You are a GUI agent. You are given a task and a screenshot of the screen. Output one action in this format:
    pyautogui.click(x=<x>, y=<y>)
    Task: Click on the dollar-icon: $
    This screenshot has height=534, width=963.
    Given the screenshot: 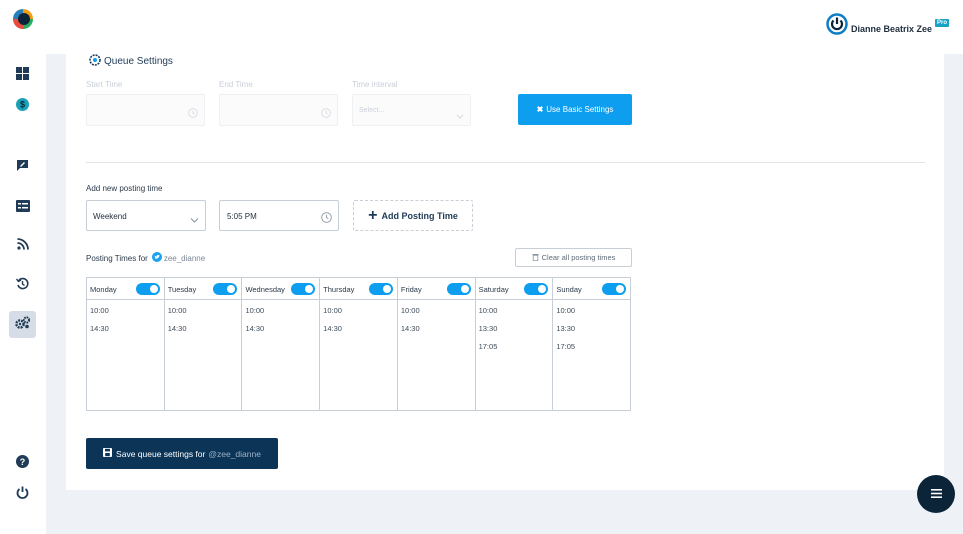 What is the action you would take?
    pyautogui.click(x=22, y=106)
    